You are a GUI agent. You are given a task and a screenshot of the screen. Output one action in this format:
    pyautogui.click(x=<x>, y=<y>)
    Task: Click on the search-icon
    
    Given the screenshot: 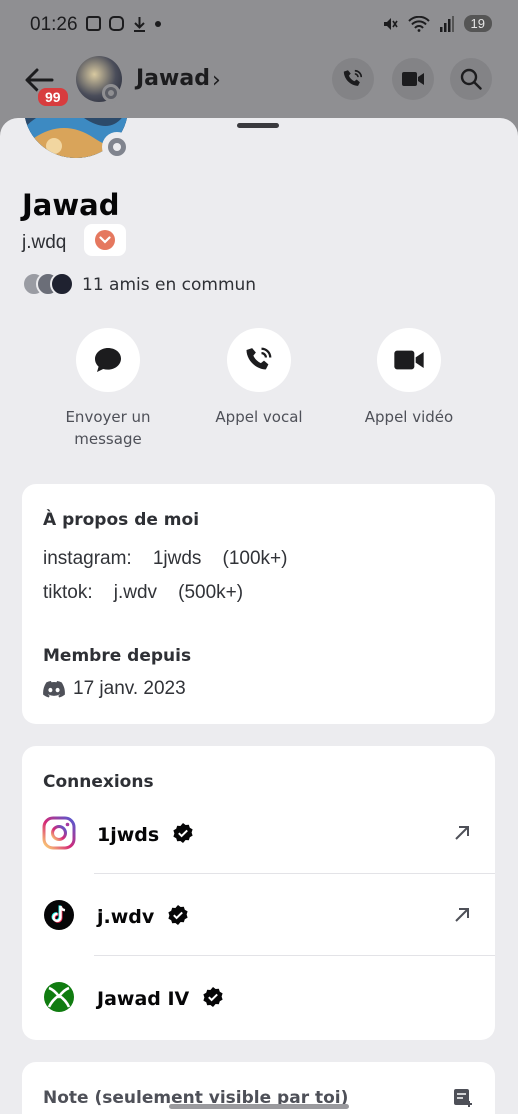 What is the action you would take?
    pyautogui.click(x=471, y=79)
    